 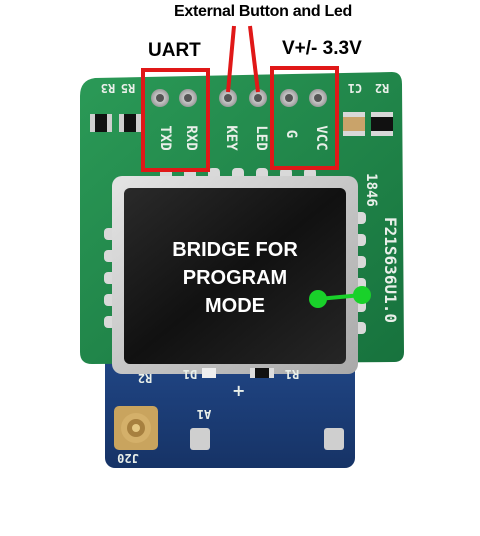 What do you see at coordinates (334, 439) in the screenshot?
I see `antenna-pad-right` at bounding box center [334, 439].